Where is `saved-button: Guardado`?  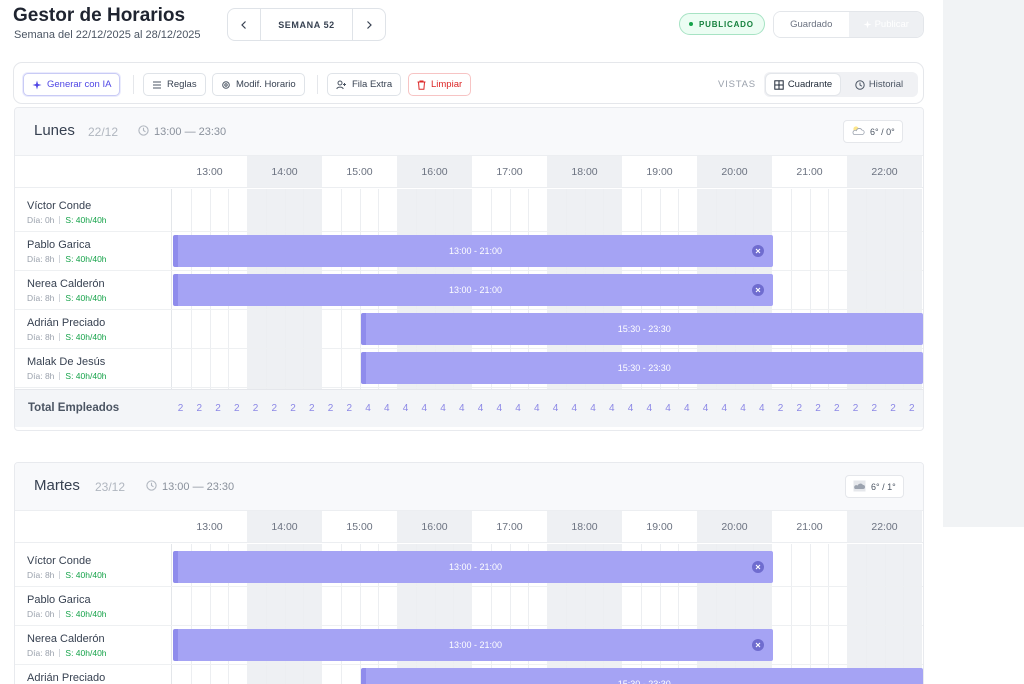 saved-button: Guardado is located at coordinates (811, 24).